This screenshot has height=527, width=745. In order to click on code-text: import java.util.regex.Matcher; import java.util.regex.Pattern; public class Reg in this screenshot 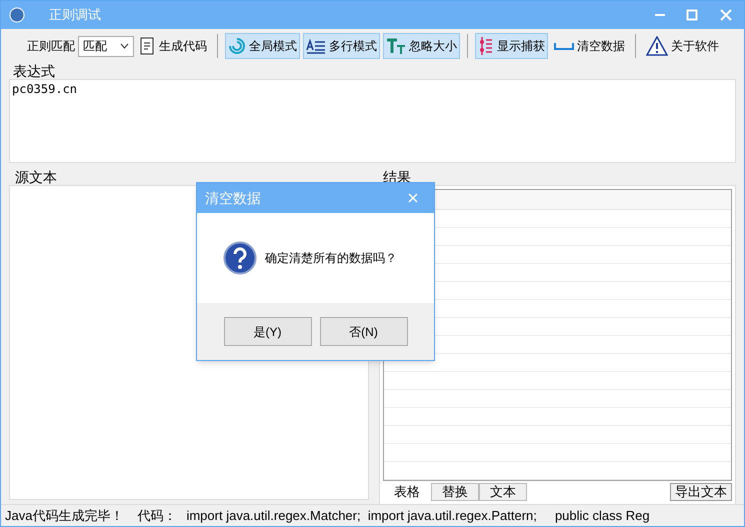, I will do `click(418, 515)`.